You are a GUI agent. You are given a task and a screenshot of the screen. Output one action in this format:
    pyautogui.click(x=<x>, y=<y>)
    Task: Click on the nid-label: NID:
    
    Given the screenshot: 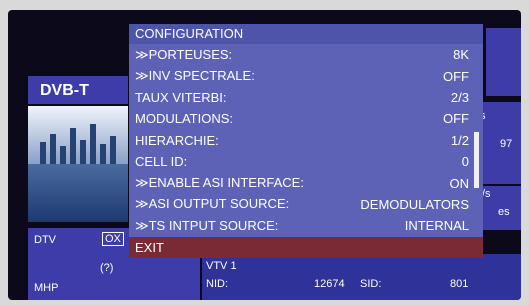 What is the action you would take?
    pyautogui.click(x=217, y=284)
    